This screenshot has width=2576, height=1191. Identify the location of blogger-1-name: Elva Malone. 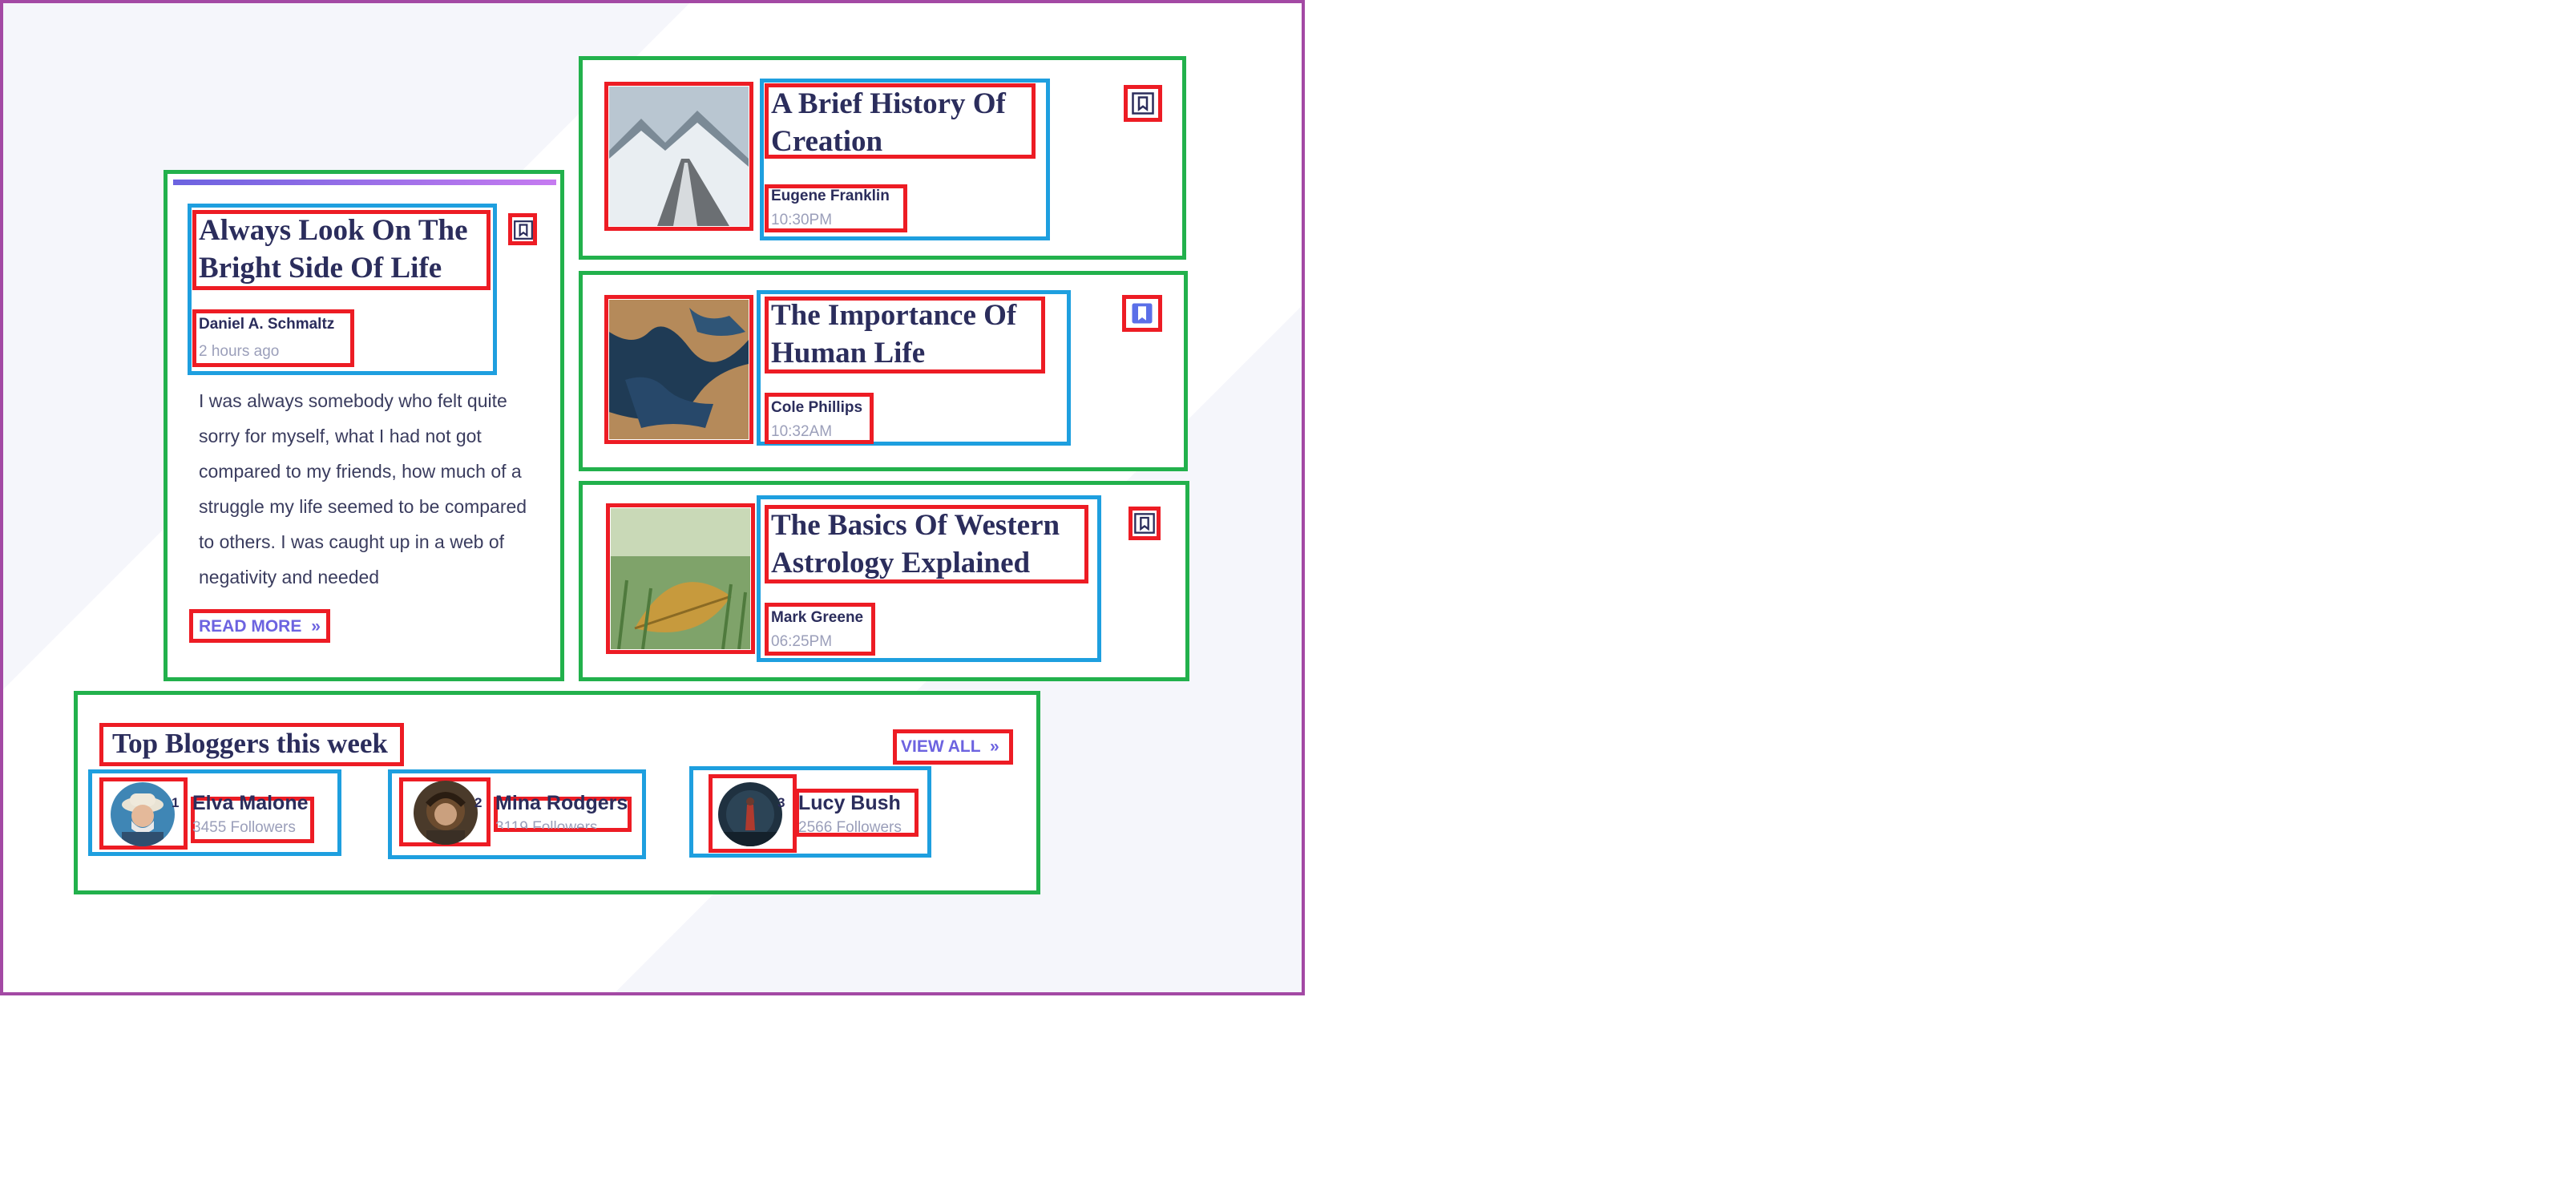
(250, 803).